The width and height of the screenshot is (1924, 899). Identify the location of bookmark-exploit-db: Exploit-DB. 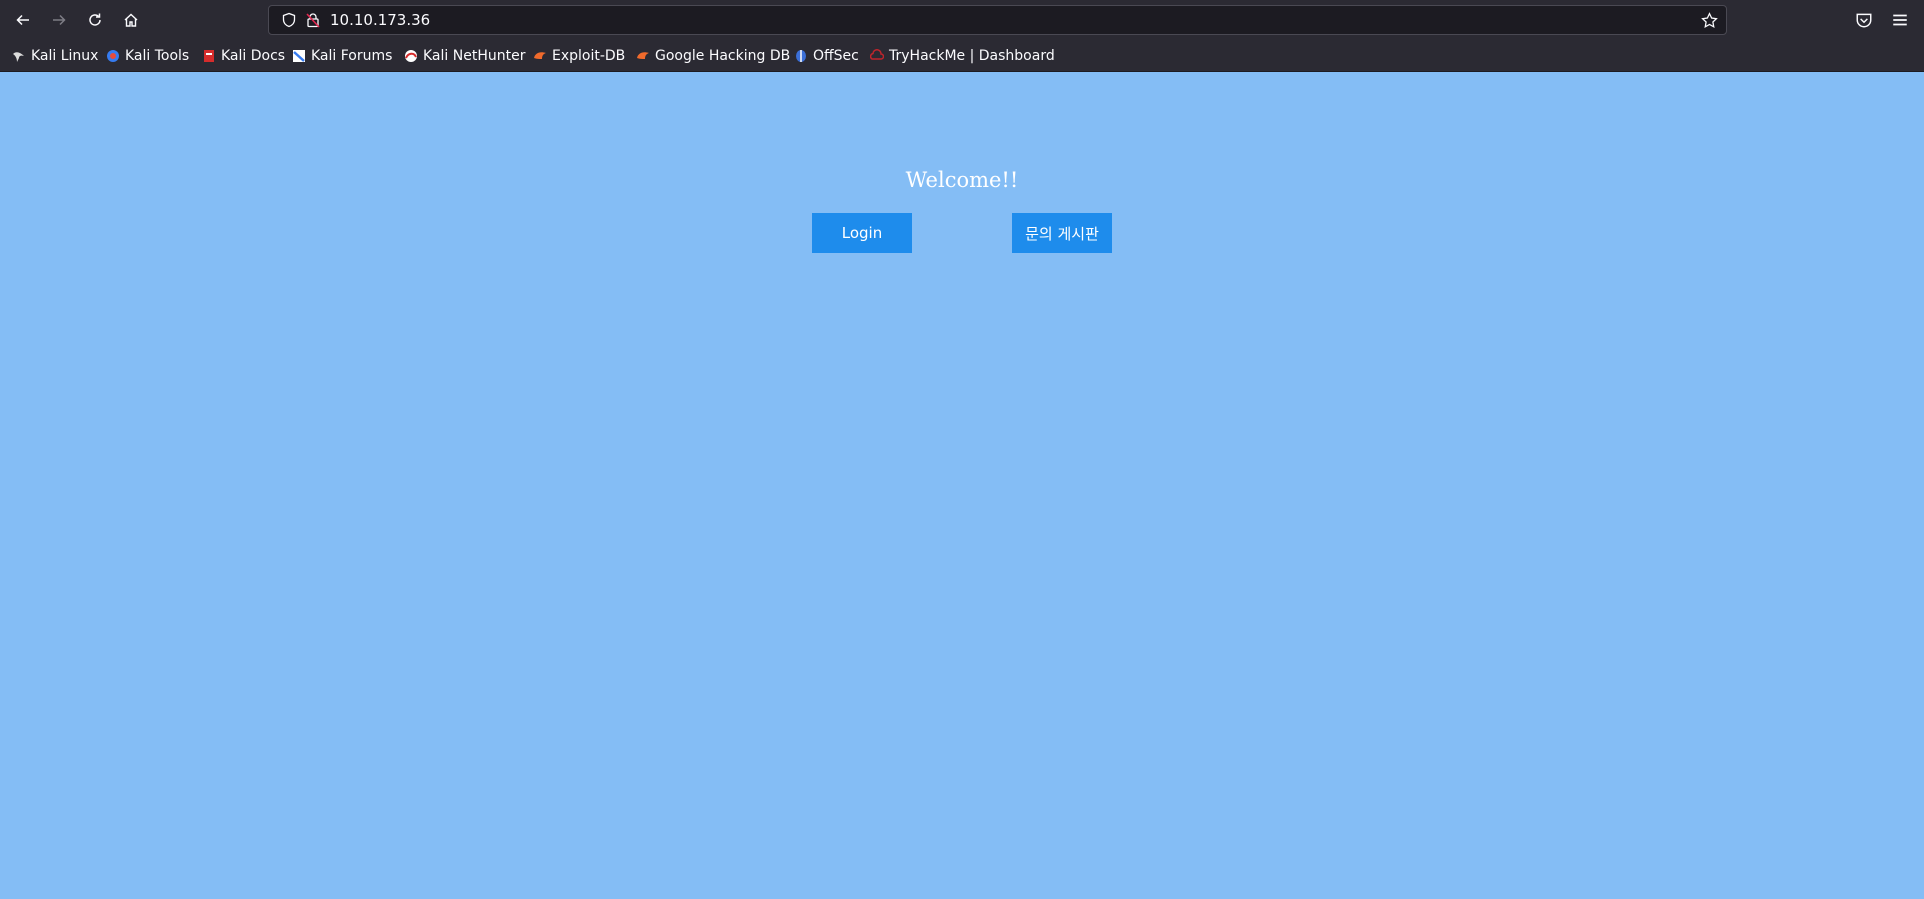
(579, 56).